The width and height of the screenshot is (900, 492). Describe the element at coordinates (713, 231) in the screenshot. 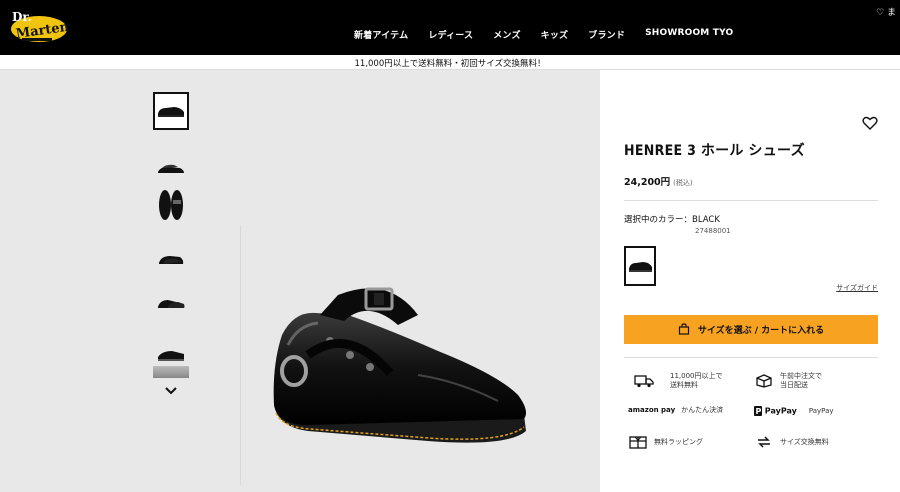

I see `product-sku: 27488001` at that location.